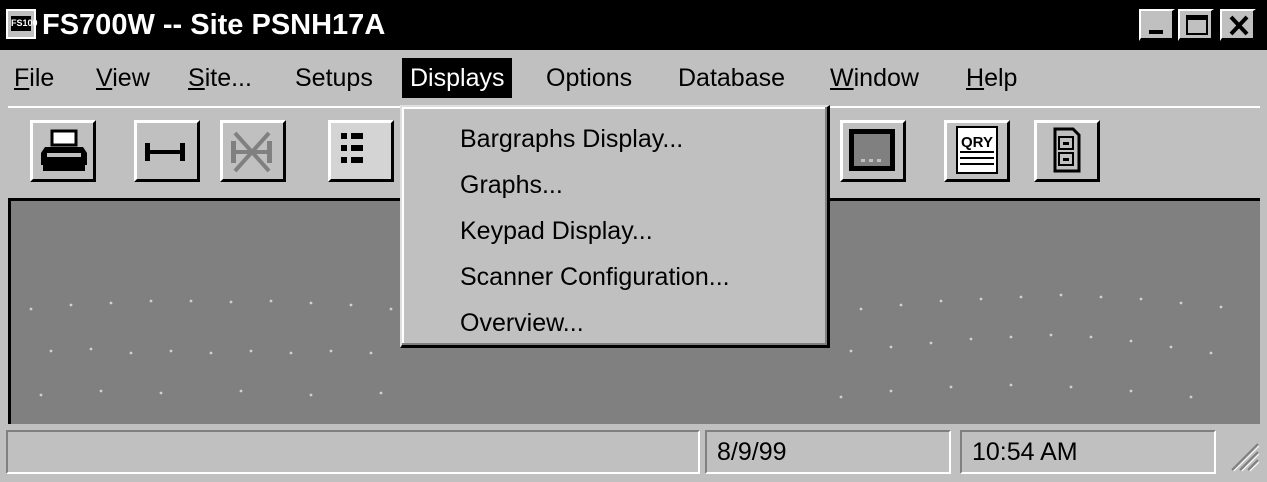 This screenshot has height=482, width=1267. I want to click on disconnect-button, so click(253, 151).